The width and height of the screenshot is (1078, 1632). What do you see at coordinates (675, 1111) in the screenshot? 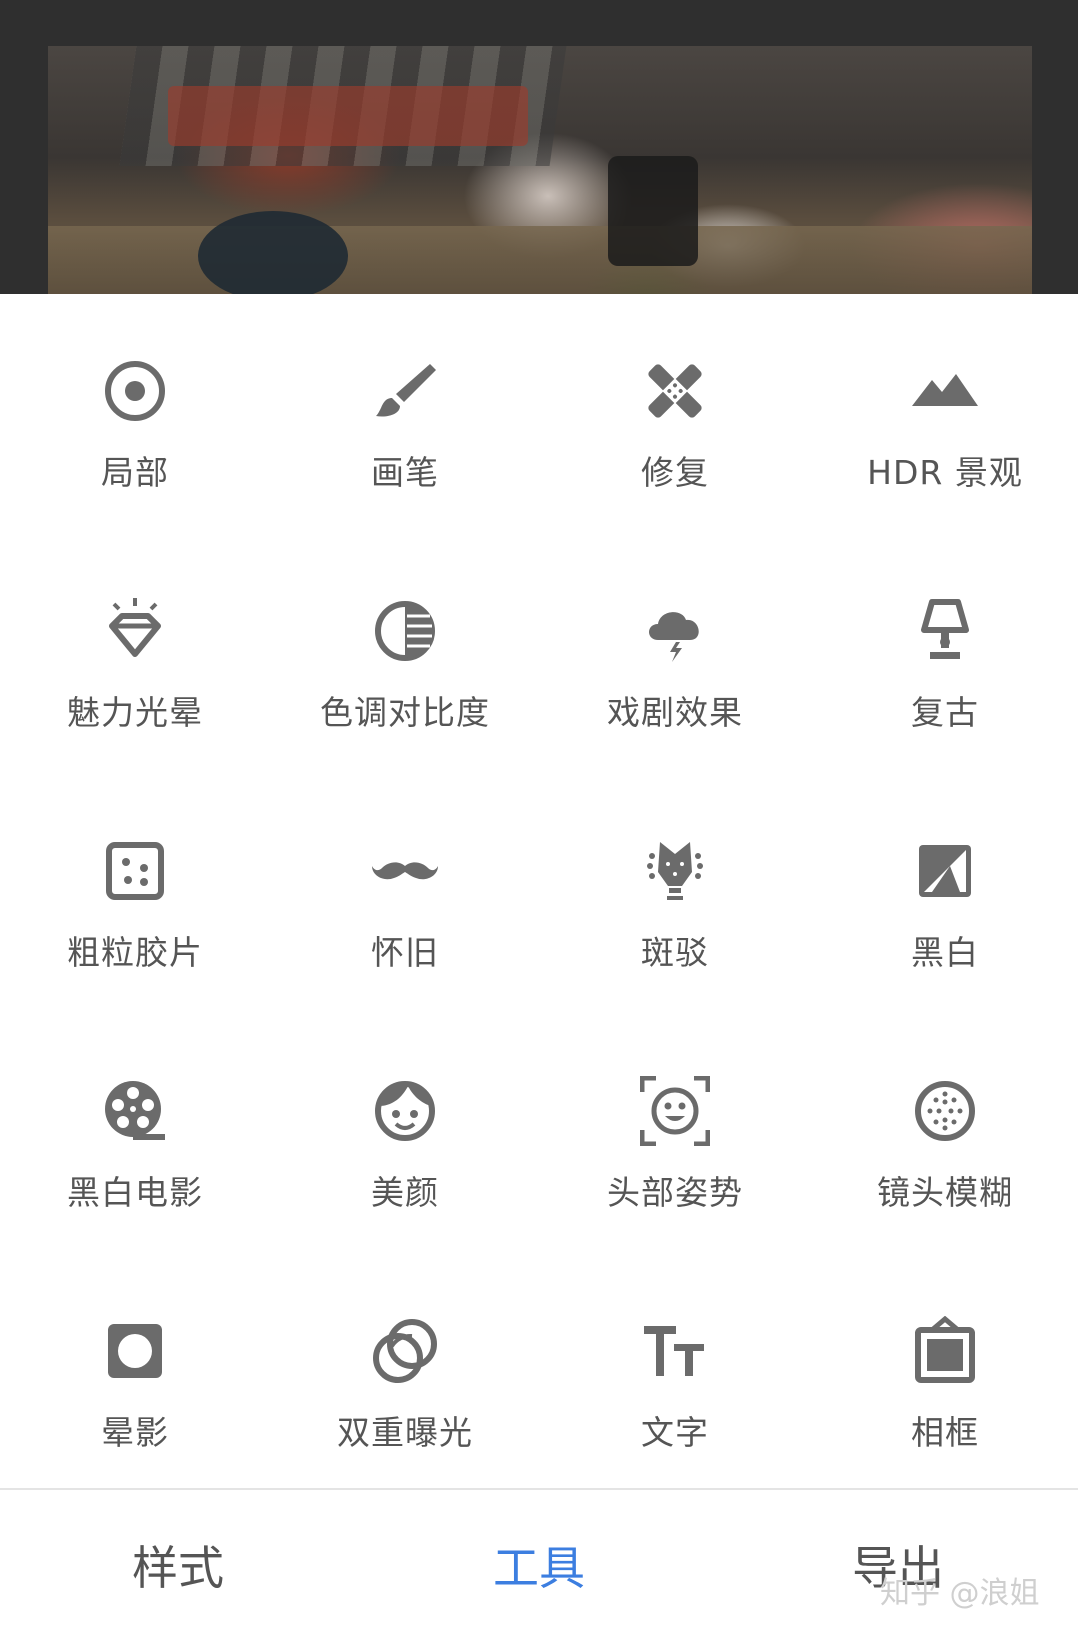
I see `face-frame-icon` at bounding box center [675, 1111].